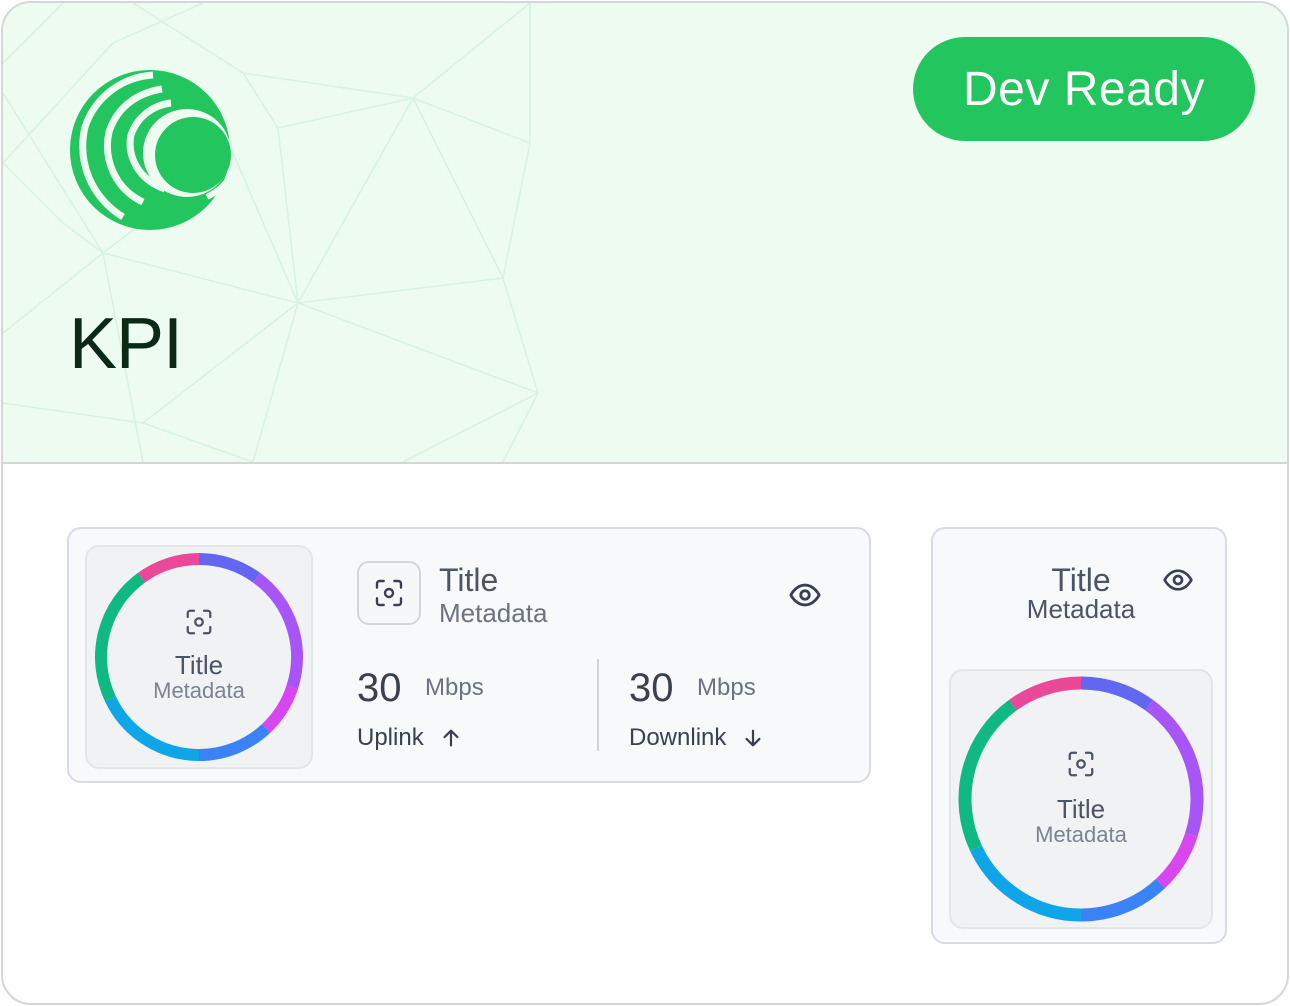  What do you see at coordinates (151, 150) in the screenshot?
I see `brand-logo-icon` at bounding box center [151, 150].